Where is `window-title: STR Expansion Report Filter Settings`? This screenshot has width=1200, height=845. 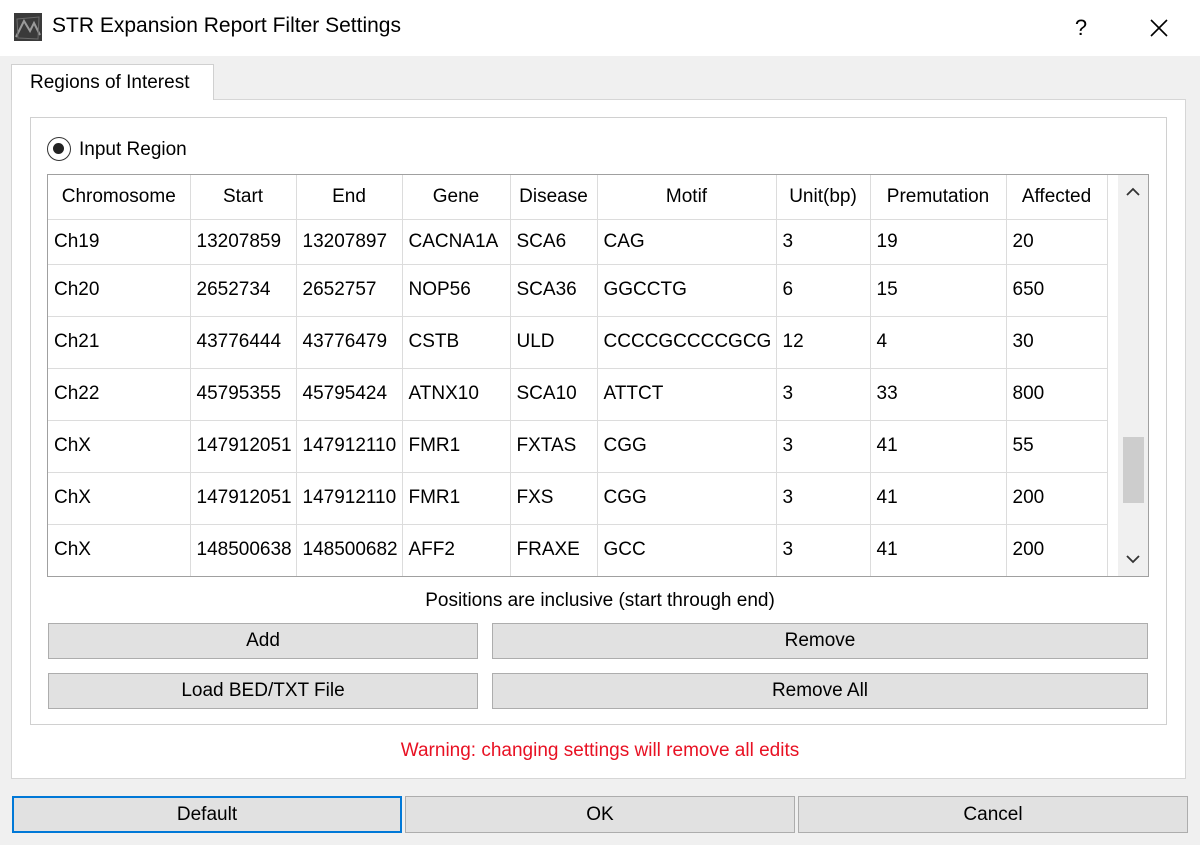 window-title: STR Expansion Report Filter Settings is located at coordinates (226, 25).